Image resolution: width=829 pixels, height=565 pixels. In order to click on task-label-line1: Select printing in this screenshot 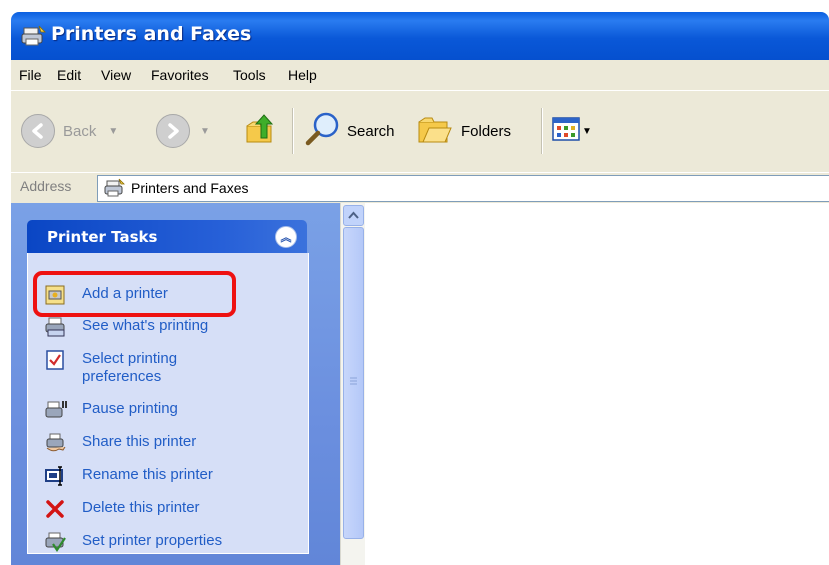, I will do `click(130, 358)`.